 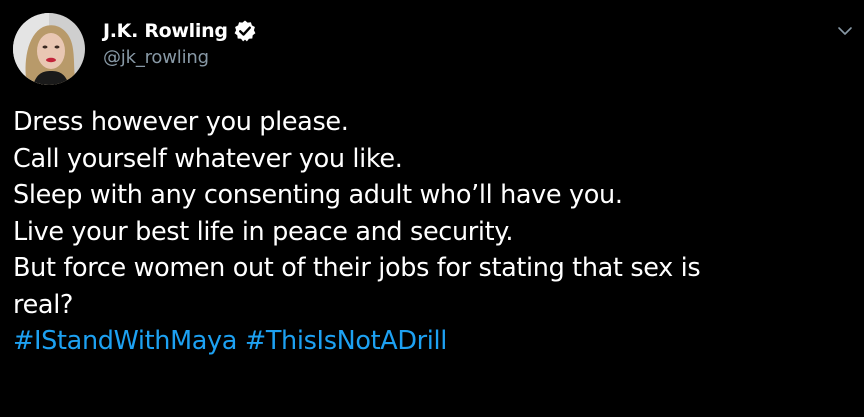 I want to click on author-avatar, so click(x=49, y=49).